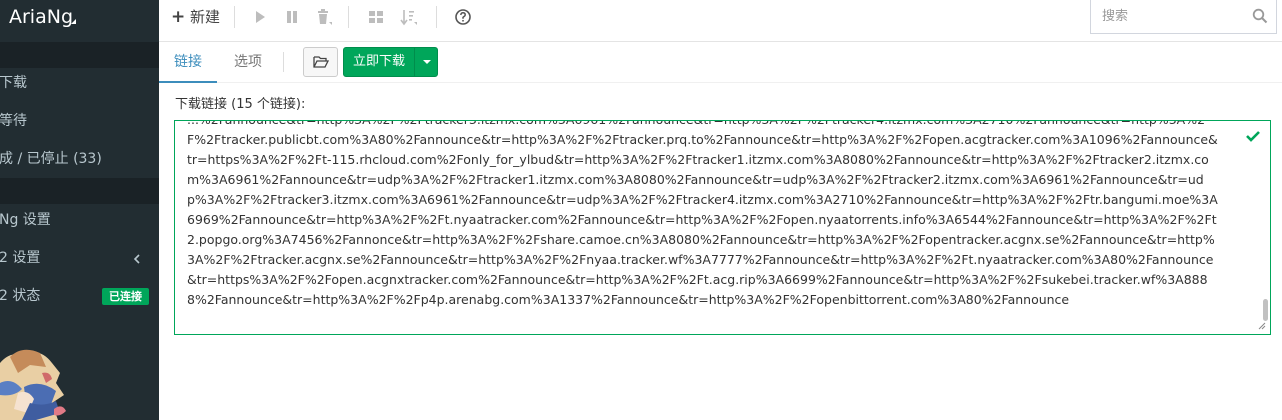 The height and width of the screenshot is (420, 1282). Describe the element at coordinates (283, 62) in the screenshot. I see `tab-divider` at that location.